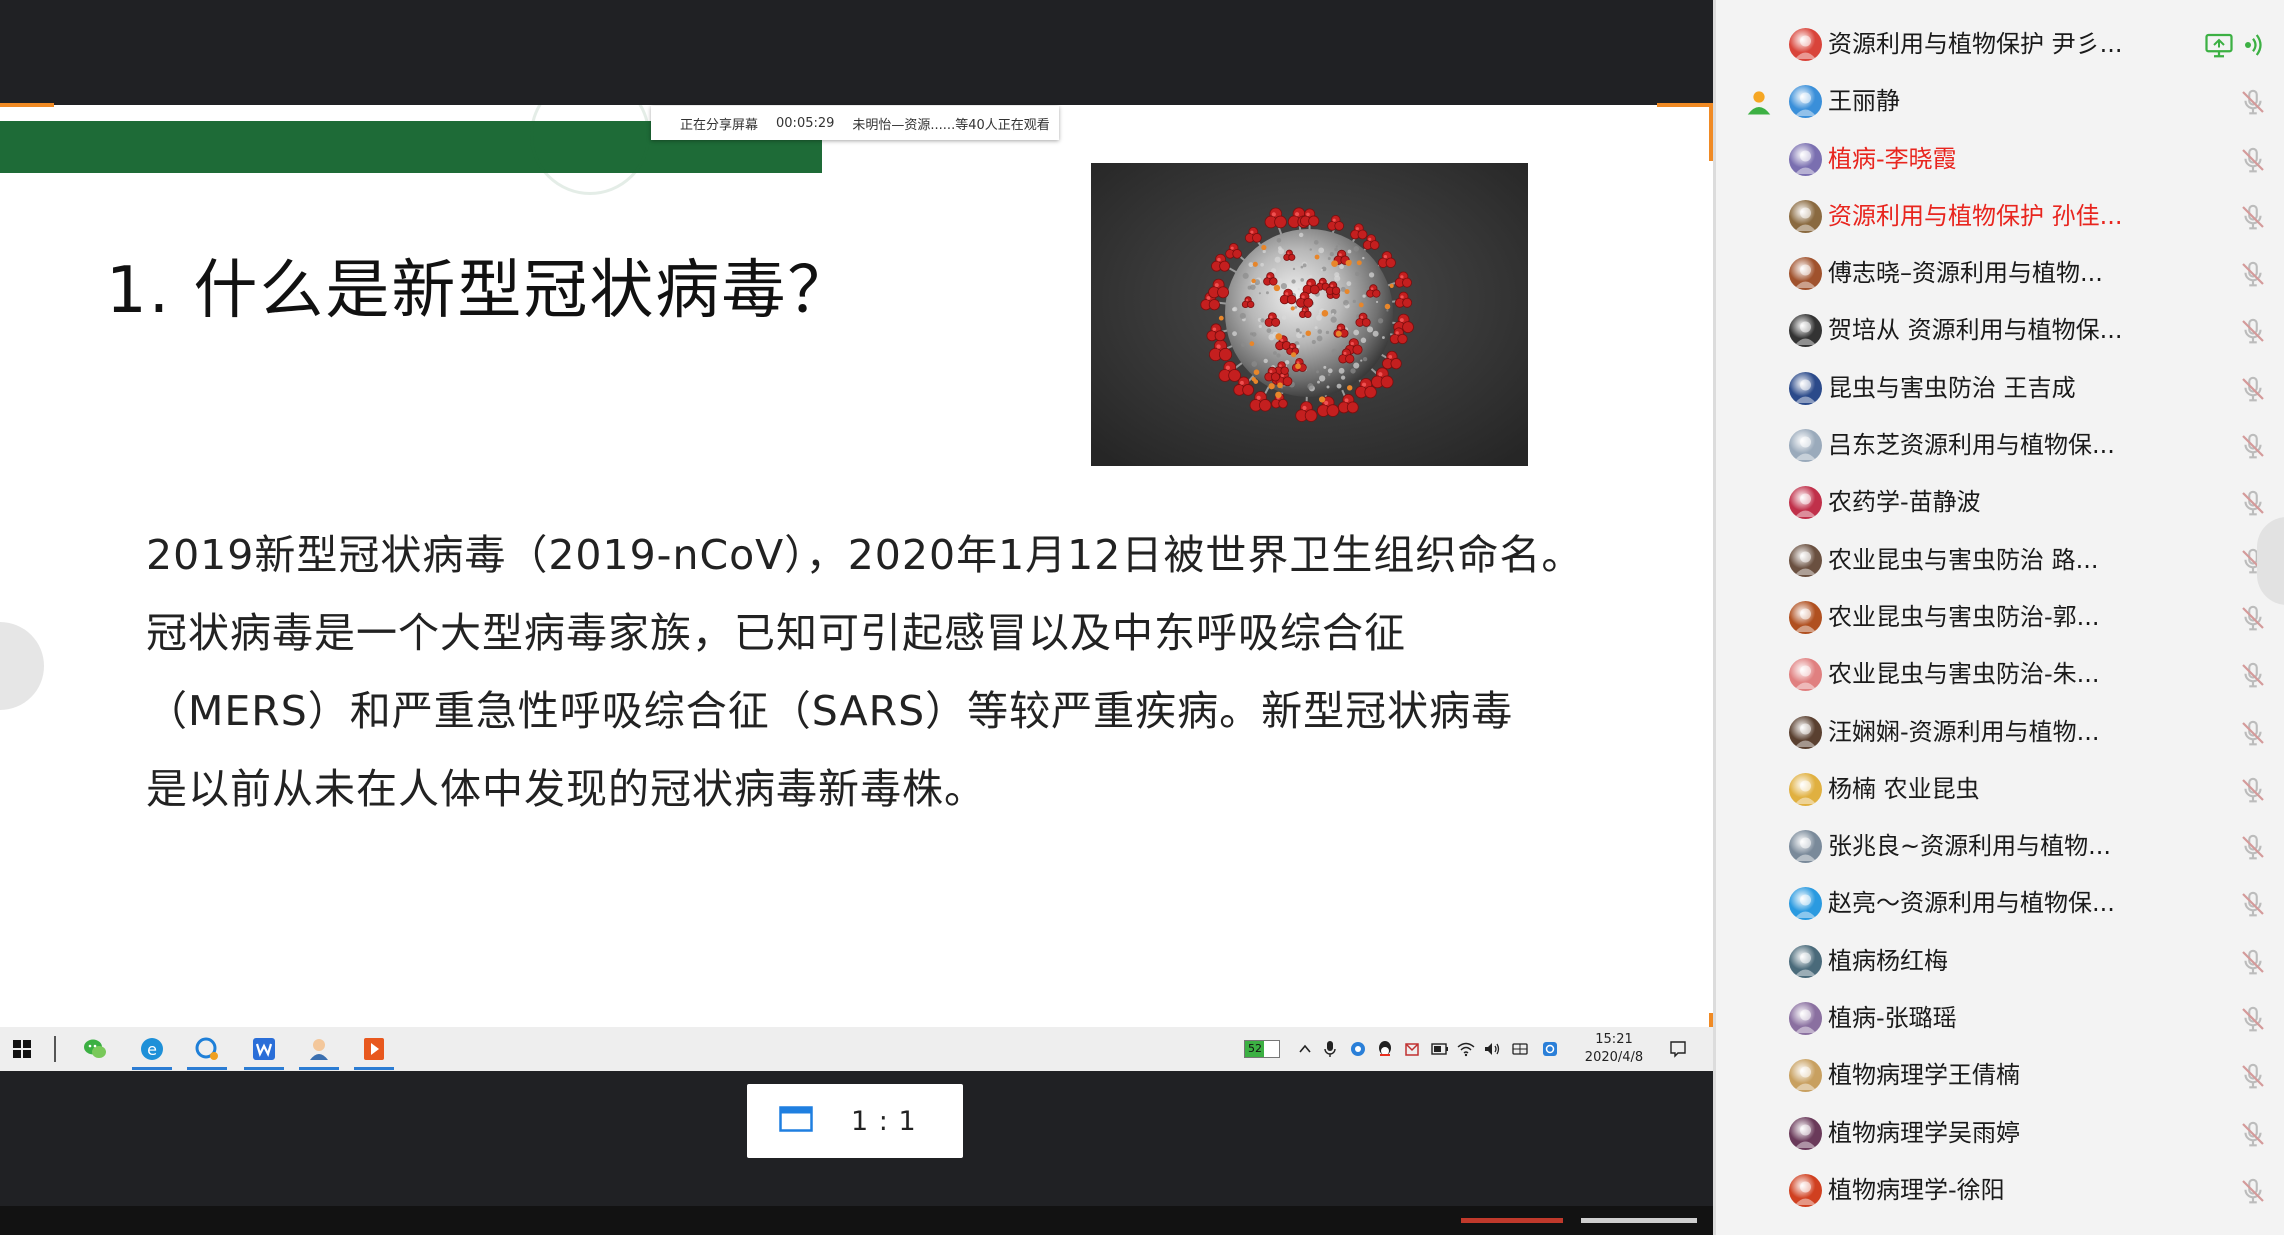  Describe the element at coordinates (95, 1049) in the screenshot. I see `wechat-icon` at that location.